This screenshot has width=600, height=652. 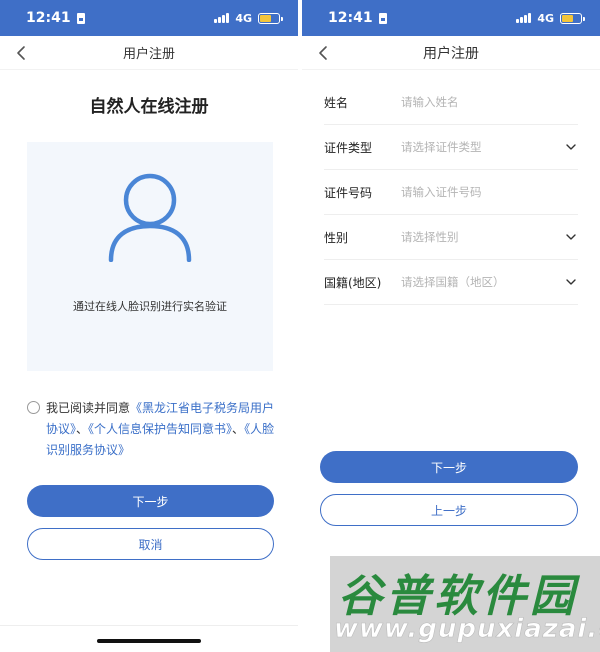 I want to click on id-number-input, so click(x=489, y=192).